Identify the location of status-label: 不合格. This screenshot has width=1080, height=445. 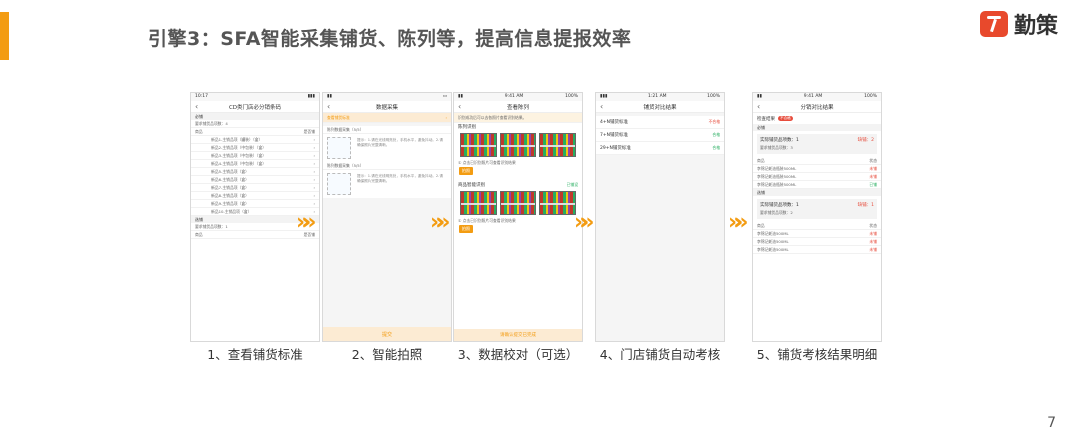
(714, 121).